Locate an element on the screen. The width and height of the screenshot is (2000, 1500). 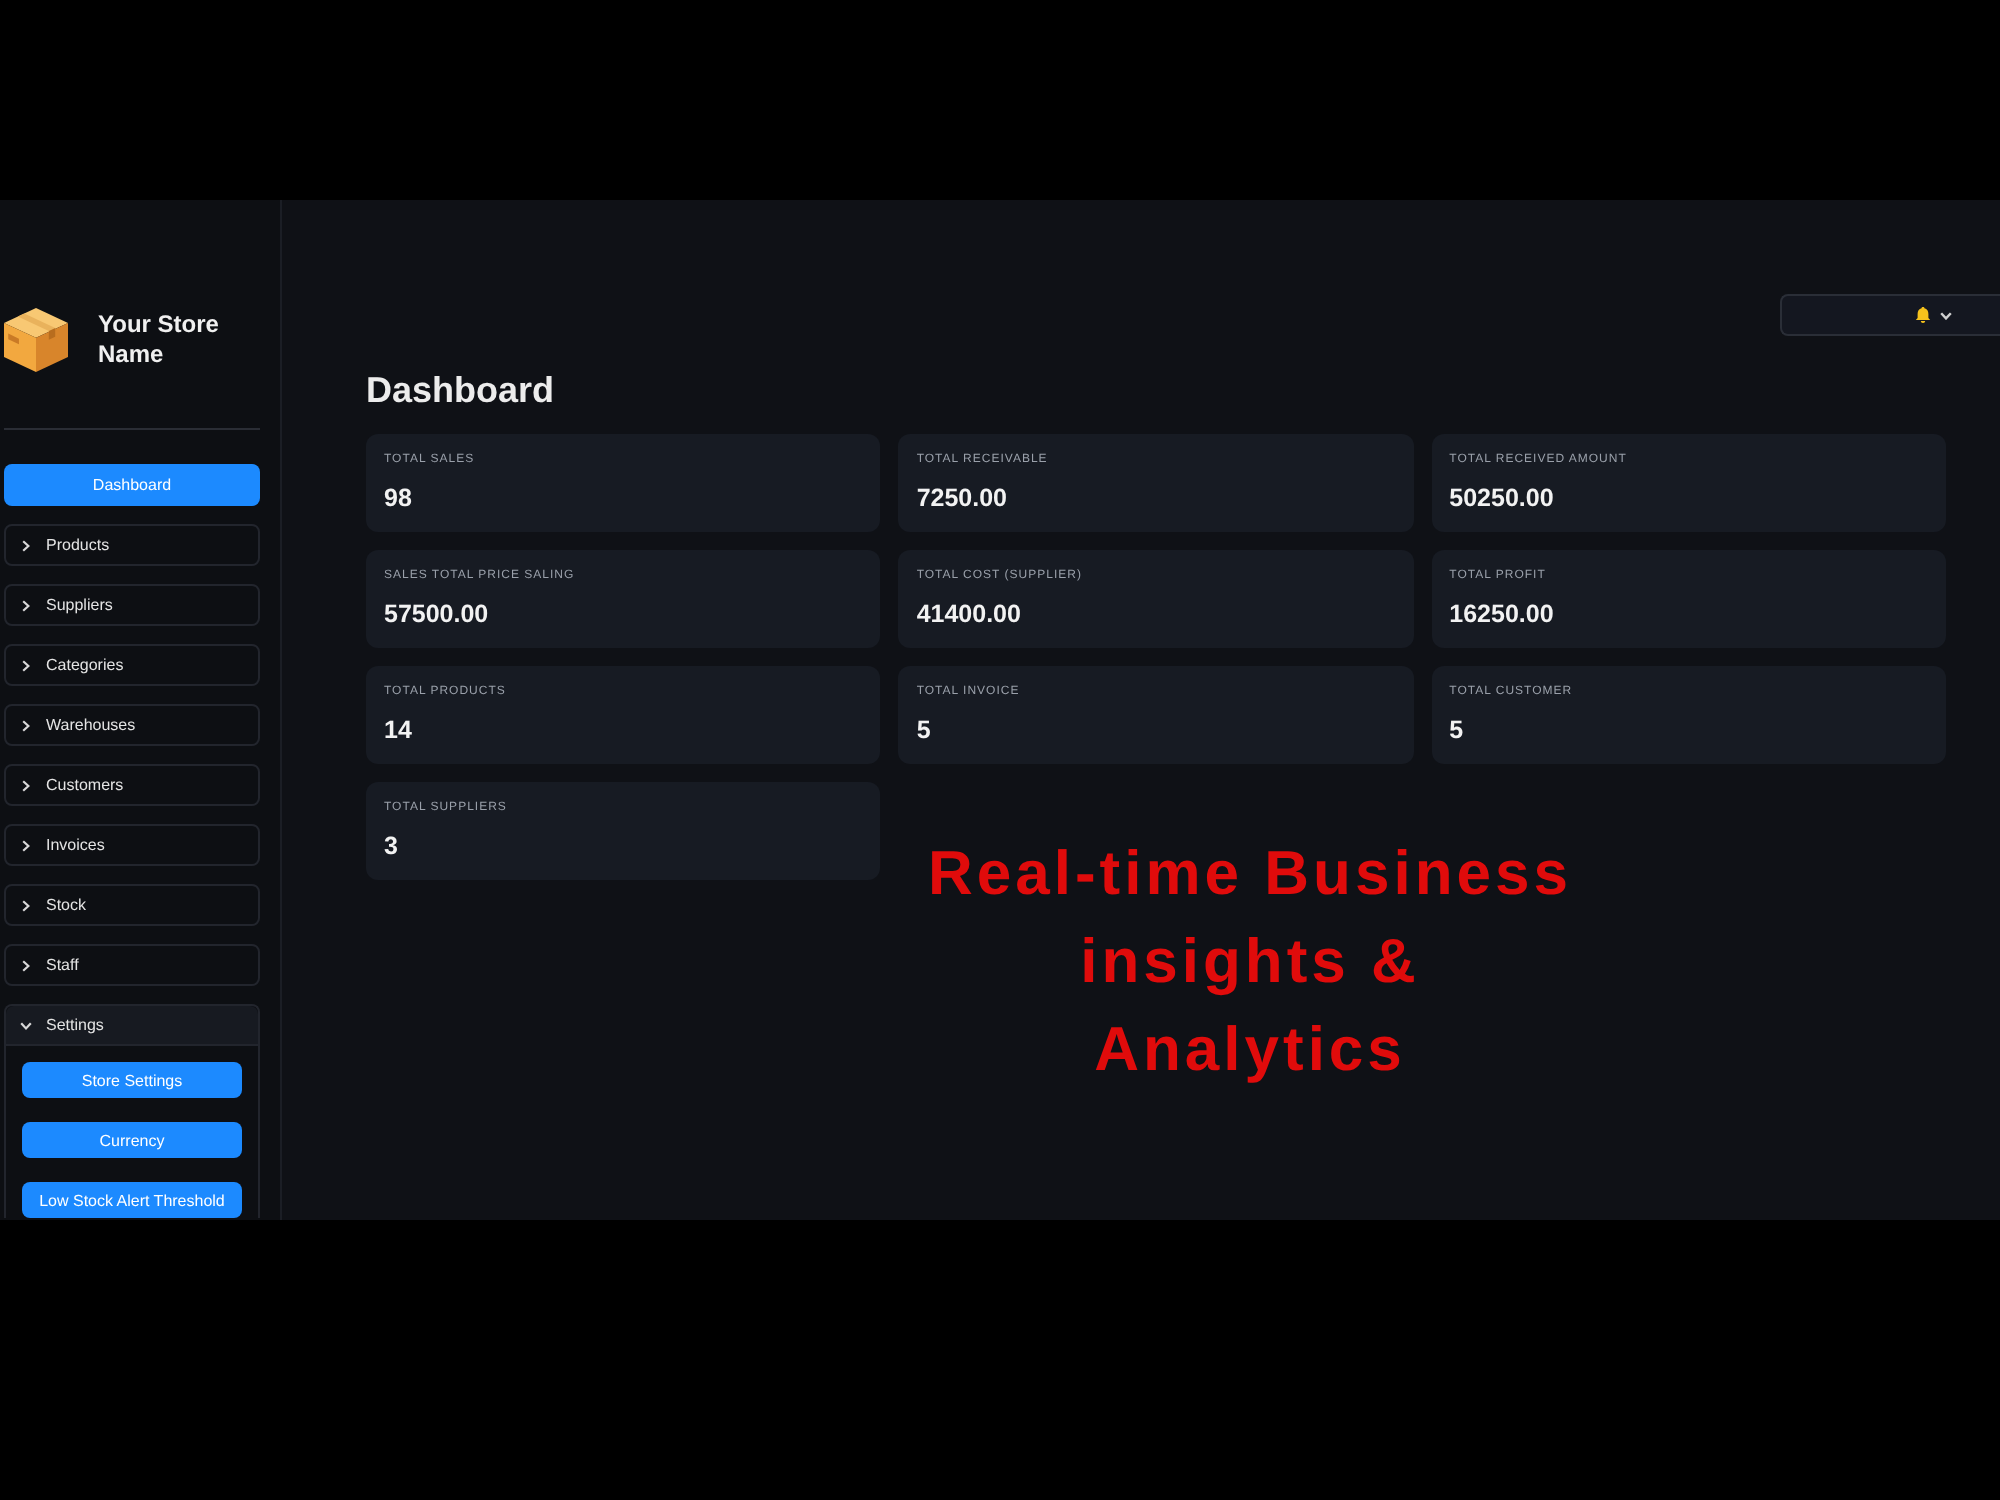
metric-value: 14 is located at coordinates (398, 731).